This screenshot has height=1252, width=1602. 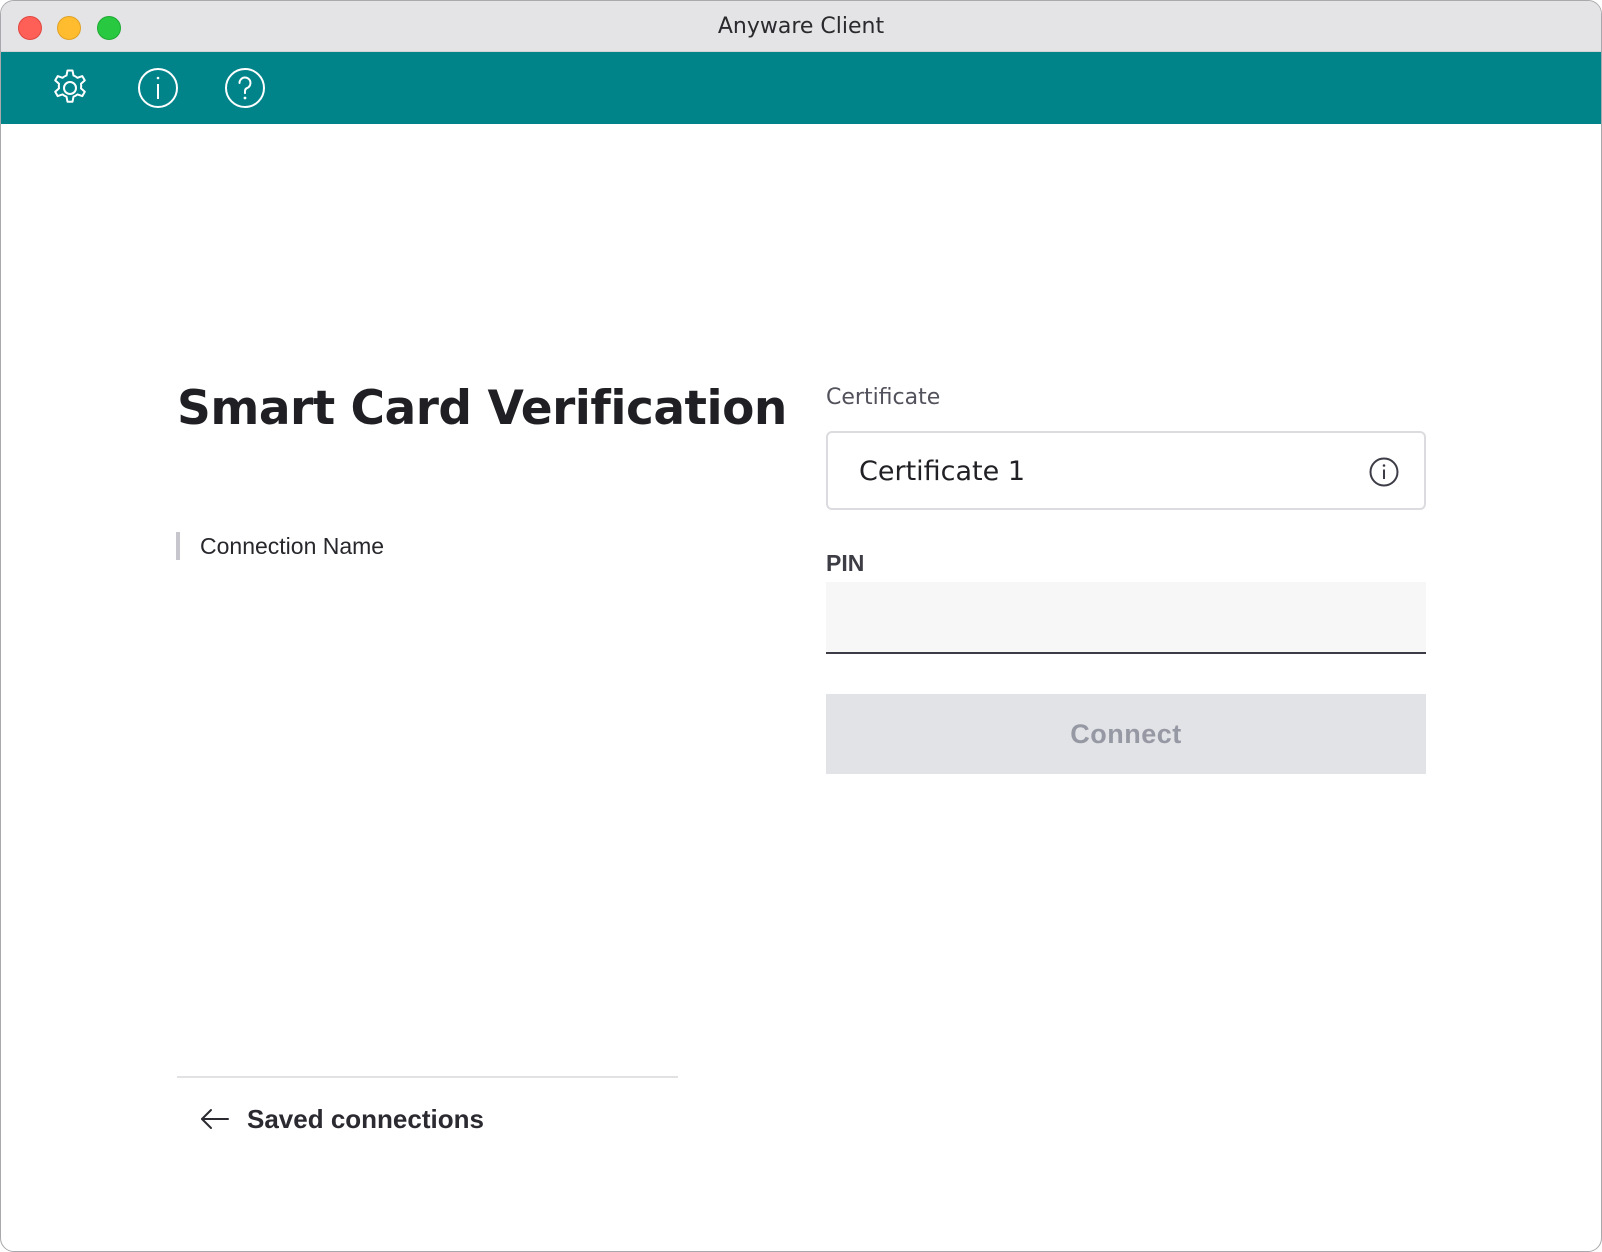 I want to click on arrow-left-icon, so click(x=215, y=1119).